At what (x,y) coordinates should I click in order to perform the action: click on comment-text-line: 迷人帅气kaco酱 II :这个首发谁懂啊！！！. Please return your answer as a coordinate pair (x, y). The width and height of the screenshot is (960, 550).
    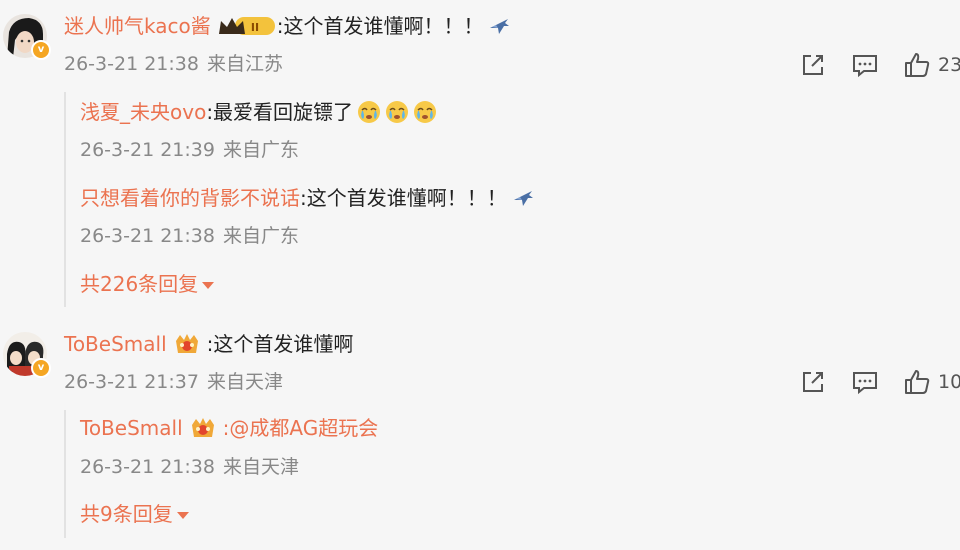
    Looking at the image, I should click on (287, 26).